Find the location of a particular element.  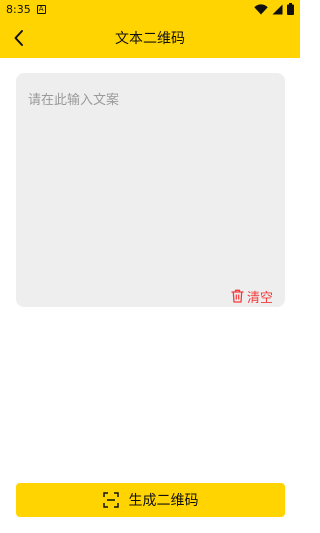

chevron-left-icon is located at coordinates (18, 38).